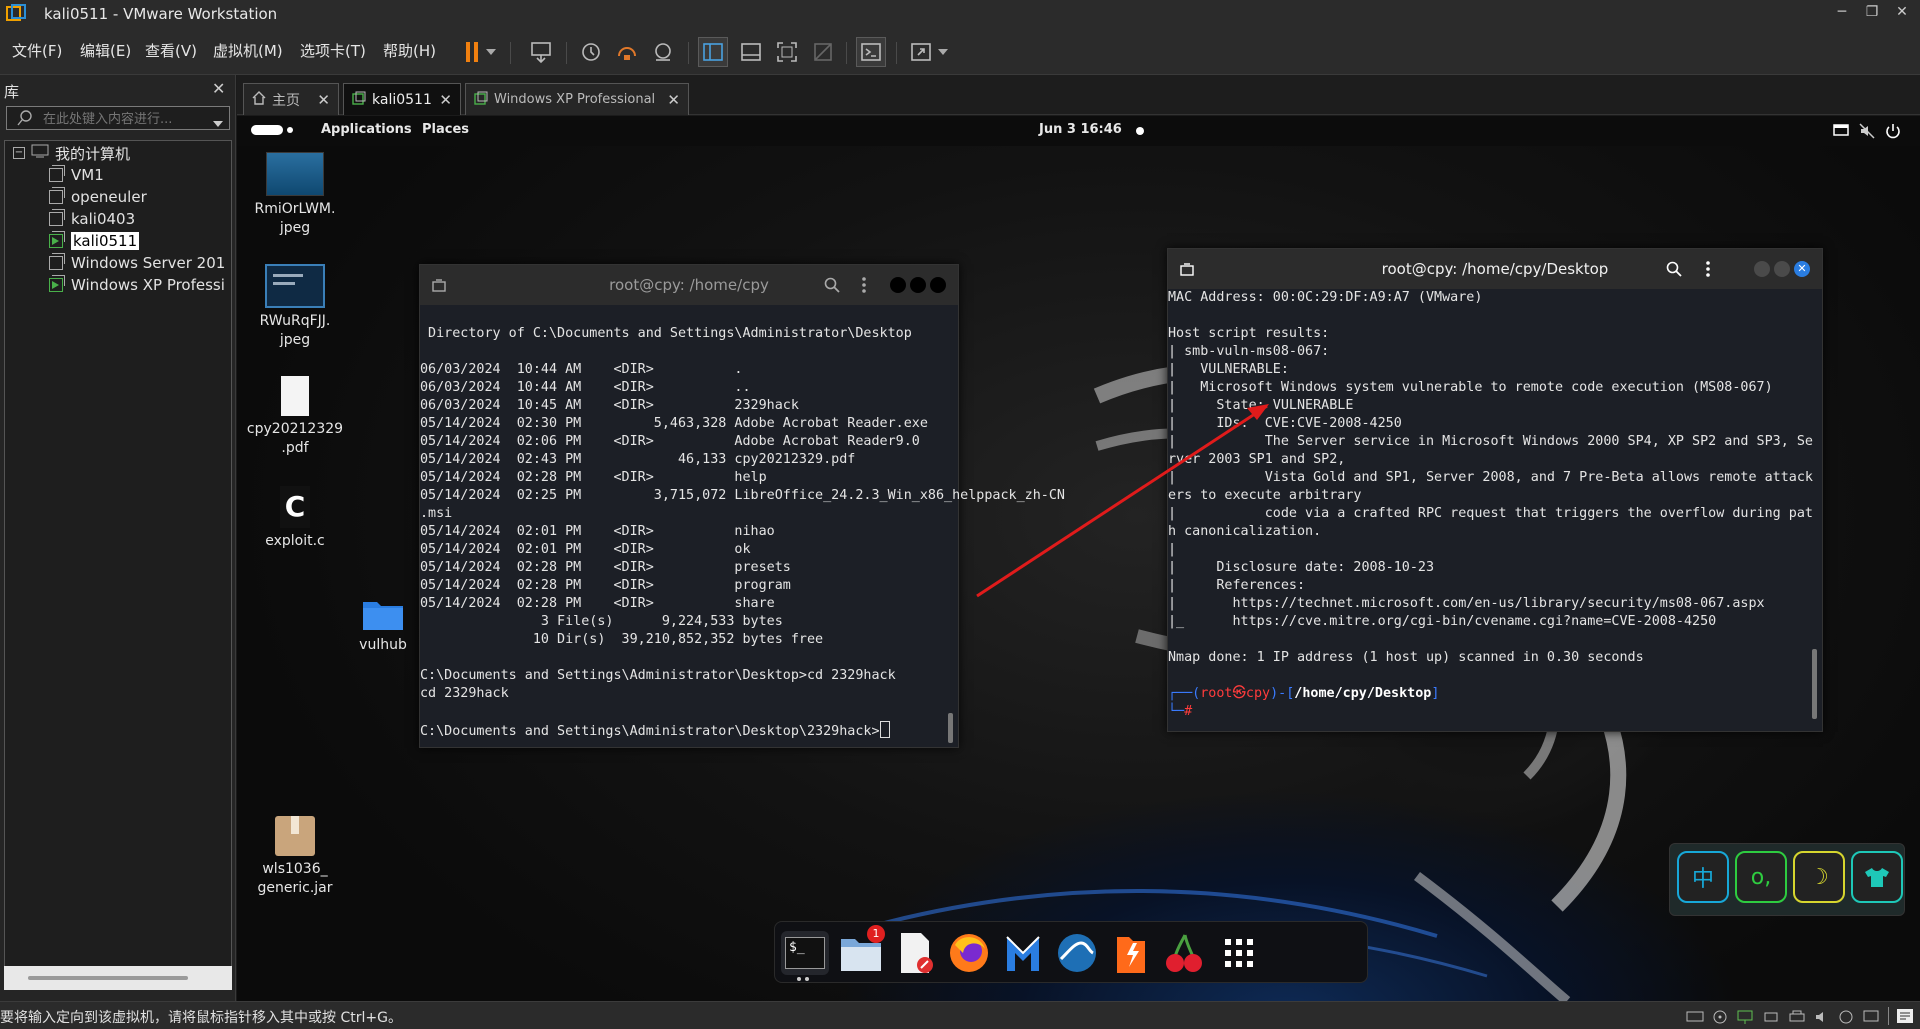 The image size is (1920, 1029). What do you see at coordinates (148, 263) in the screenshot?
I see `tree-item-label: Windows Server 201` at bounding box center [148, 263].